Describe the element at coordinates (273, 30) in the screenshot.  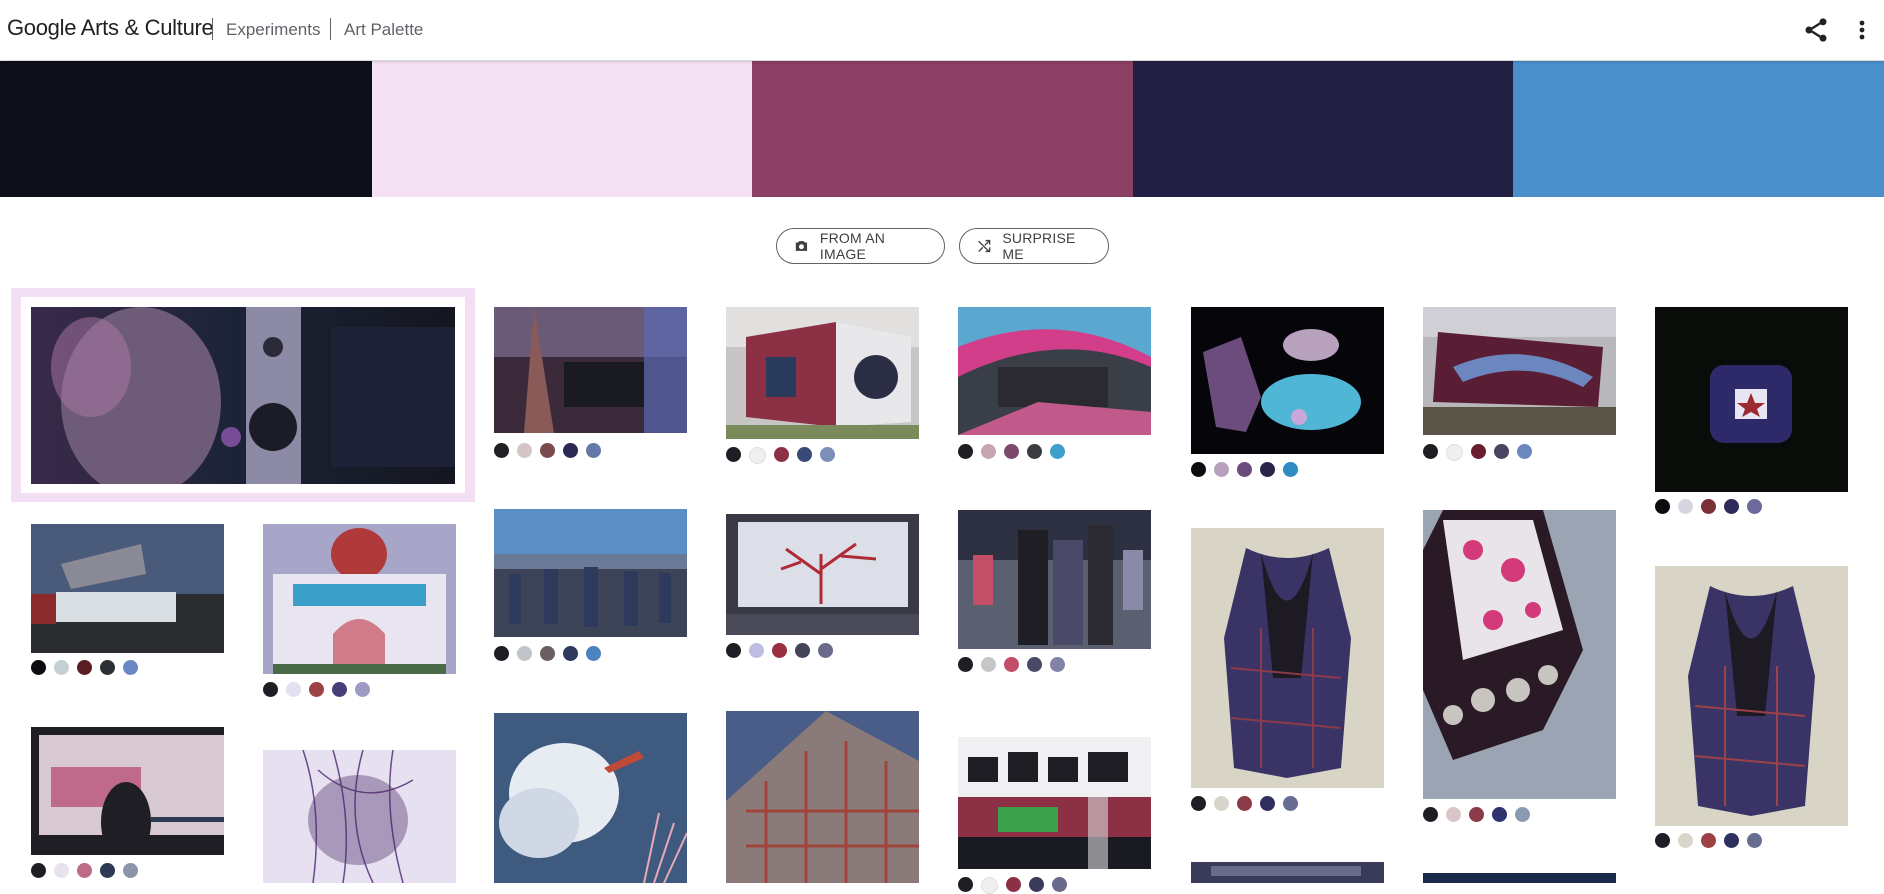
I see `breadcrumb-experiments: Experiments` at that location.